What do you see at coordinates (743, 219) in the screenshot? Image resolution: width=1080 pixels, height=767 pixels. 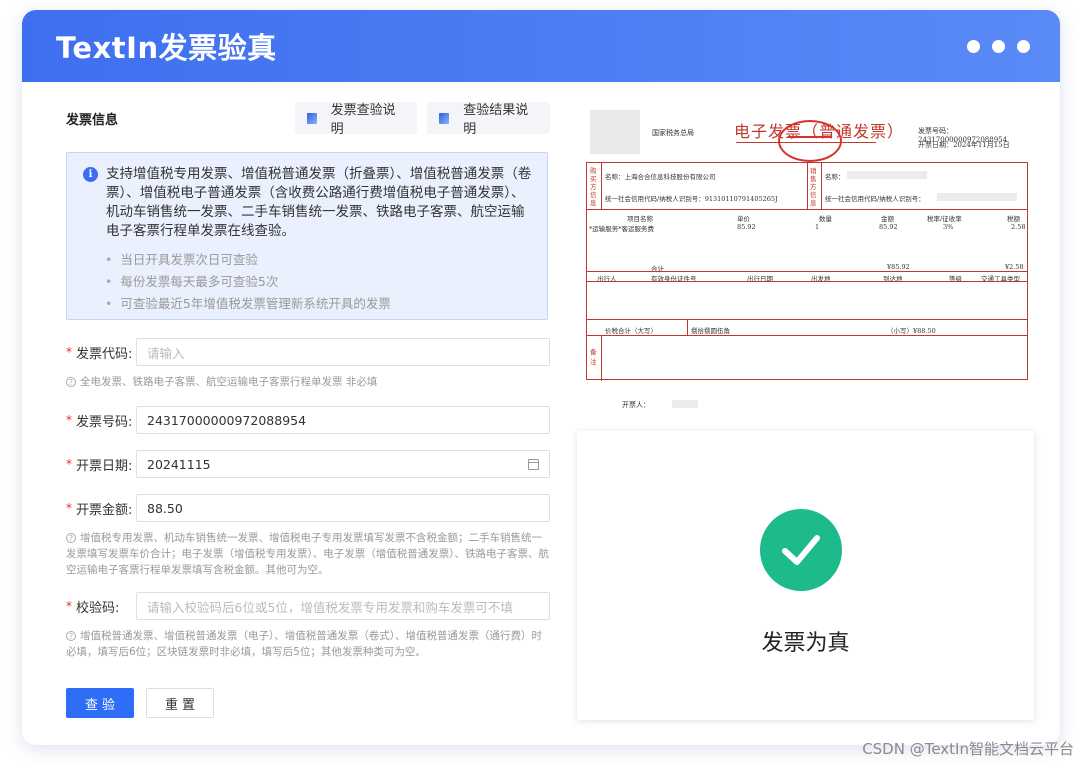 I see `col-unit-price: 单价` at bounding box center [743, 219].